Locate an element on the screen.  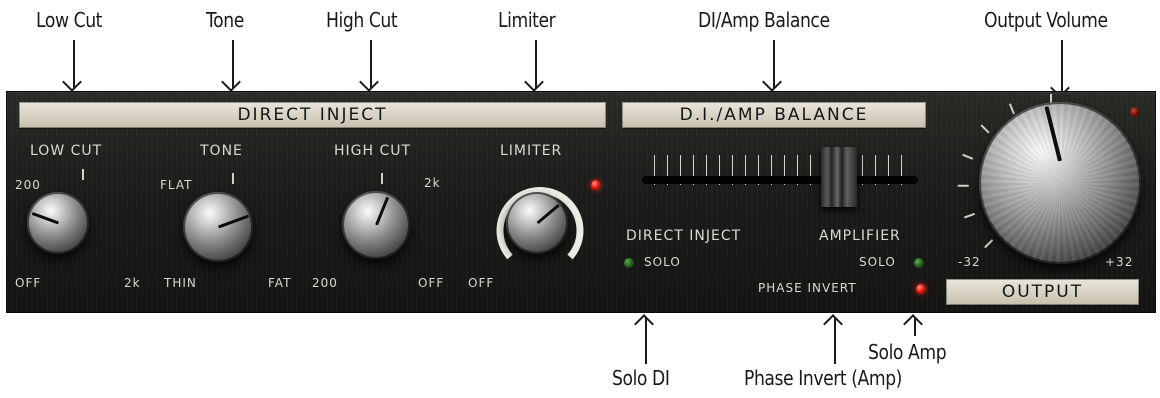
low-cut-mid-label: 200 is located at coordinates (28, 185).